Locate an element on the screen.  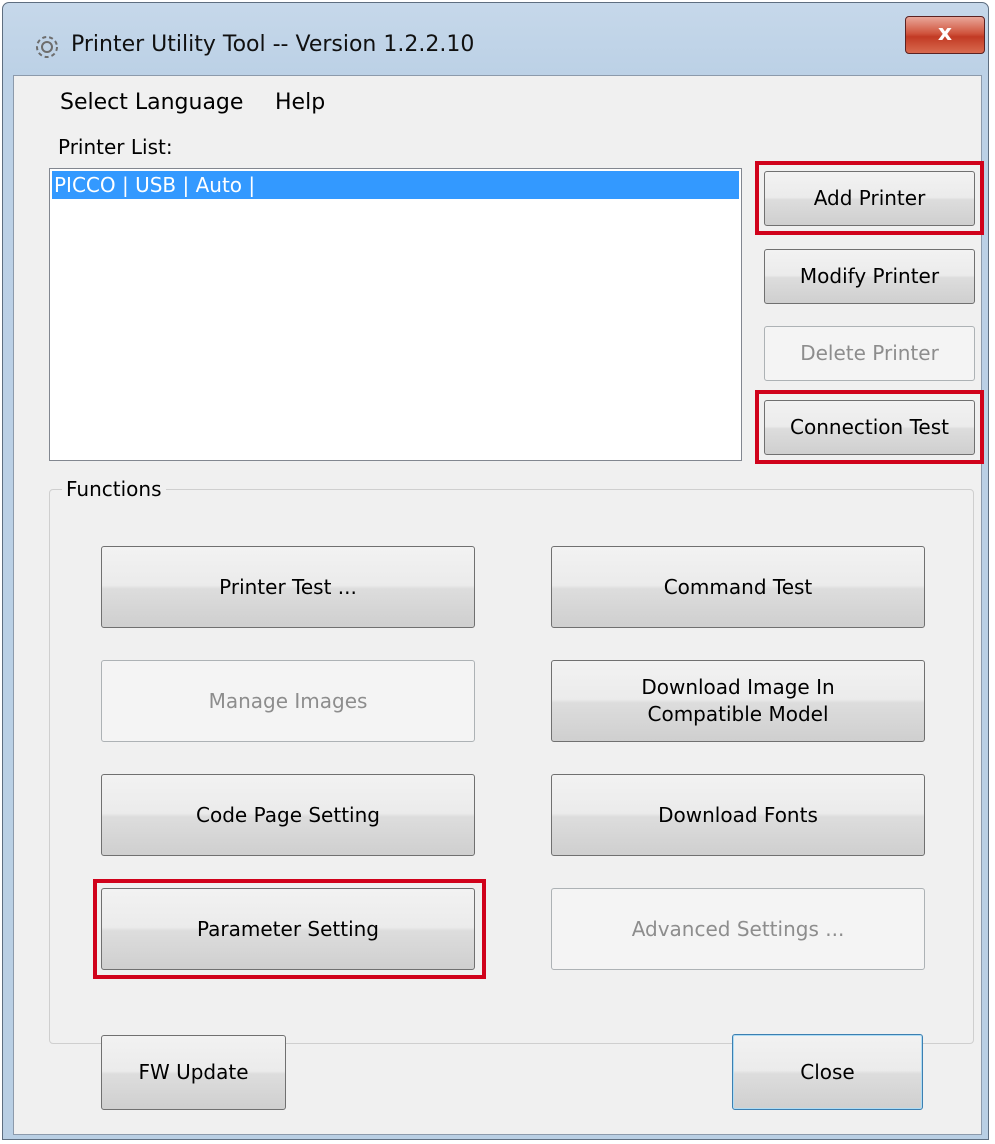
connection-test-button: Connection Test is located at coordinates (869, 427).